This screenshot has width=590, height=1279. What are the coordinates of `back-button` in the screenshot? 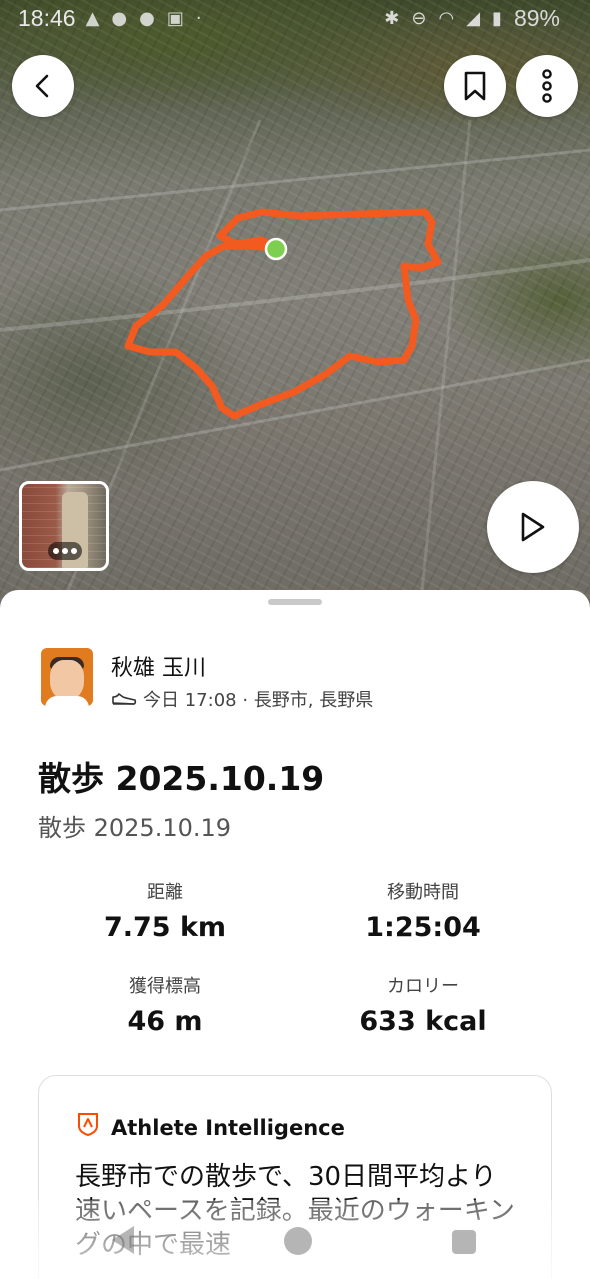 It's located at (43, 86).